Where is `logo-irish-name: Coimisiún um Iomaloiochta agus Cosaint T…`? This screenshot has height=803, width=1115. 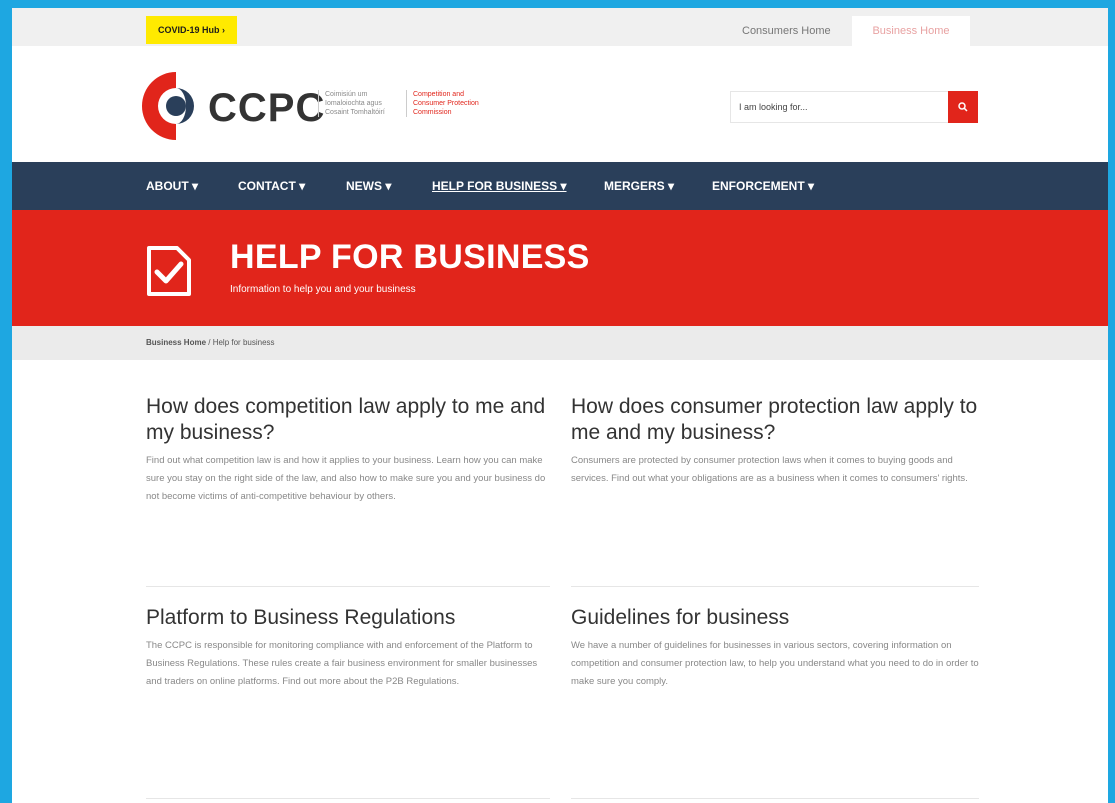
logo-irish-name: Coimisiún um Iomaloiochta agus Cosaint T… is located at coordinates (361, 103).